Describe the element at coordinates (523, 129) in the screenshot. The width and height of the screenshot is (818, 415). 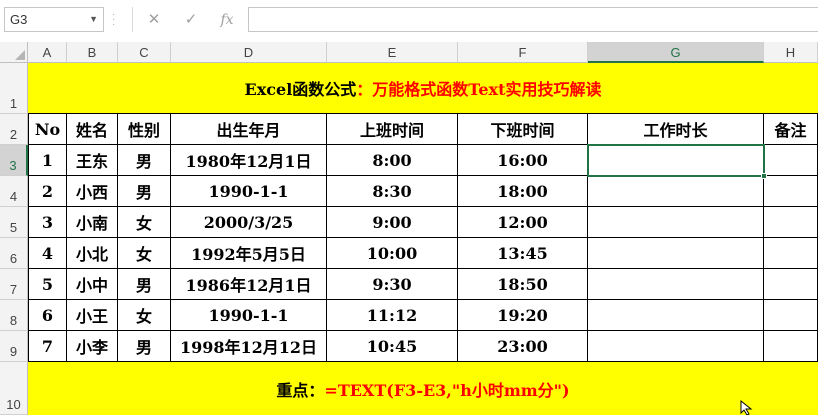
I see `header-cell-end: 下班时间` at that location.